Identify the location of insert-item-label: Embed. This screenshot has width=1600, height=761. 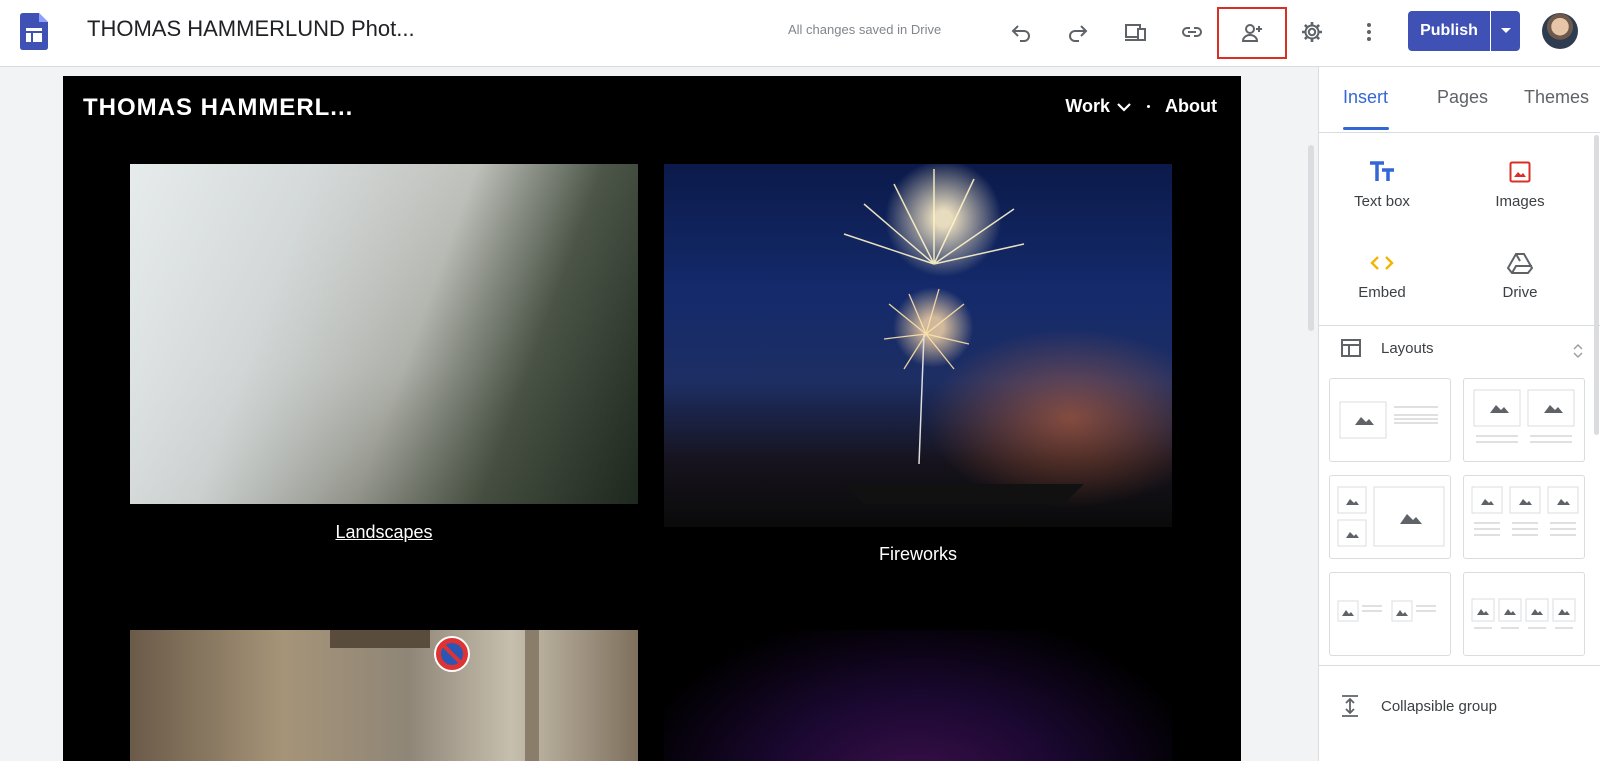
(1382, 292).